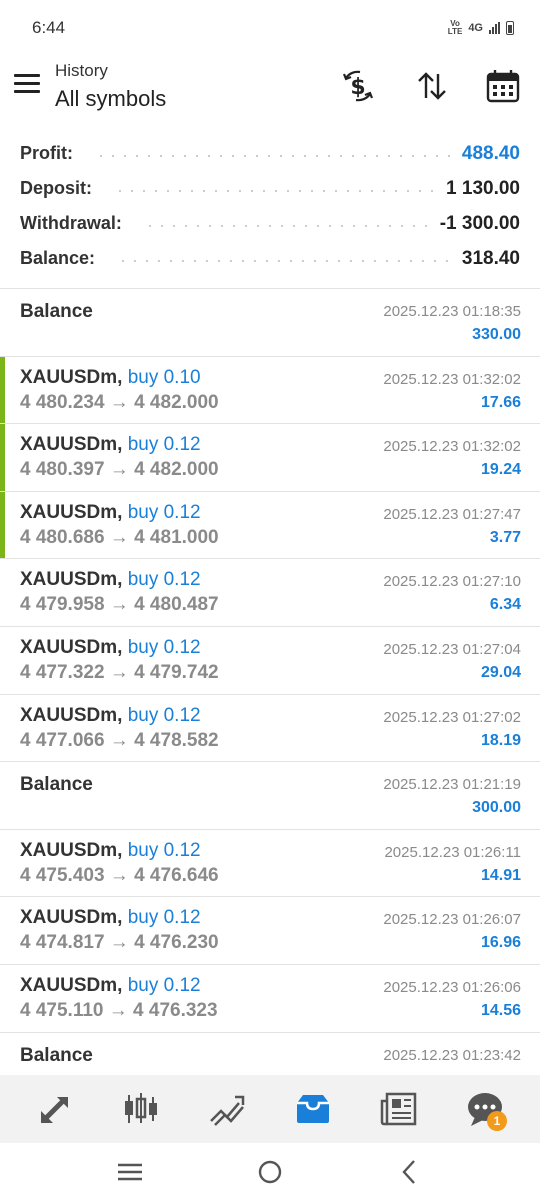 The image size is (540, 1200). What do you see at coordinates (55, 1109) in the screenshot?
I see `quotes-icon` at bounding box center [55, 1109].